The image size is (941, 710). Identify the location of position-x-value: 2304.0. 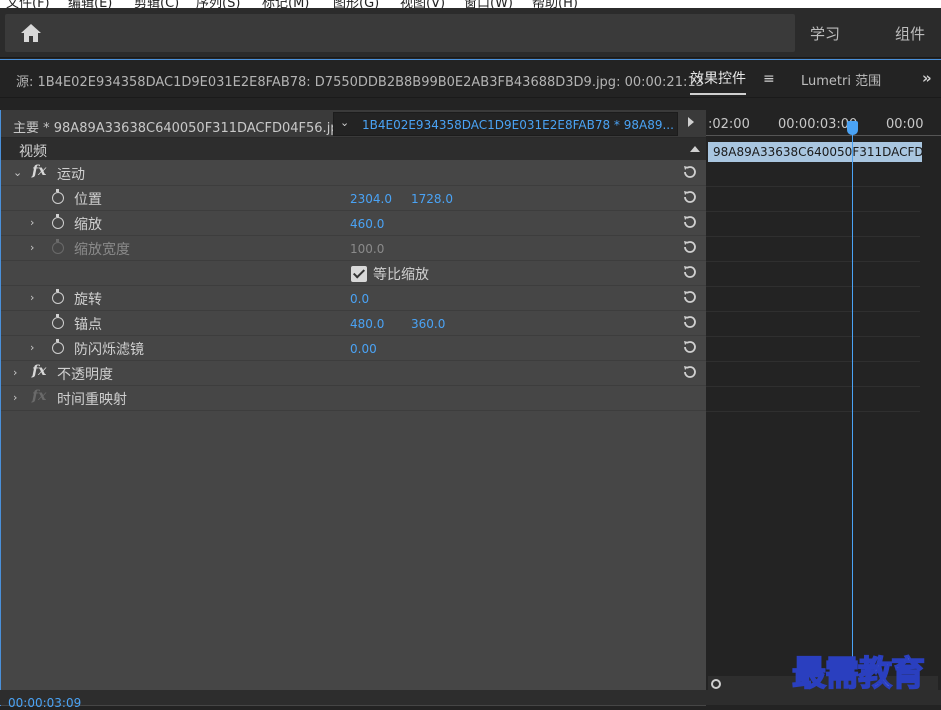
(371, 199).